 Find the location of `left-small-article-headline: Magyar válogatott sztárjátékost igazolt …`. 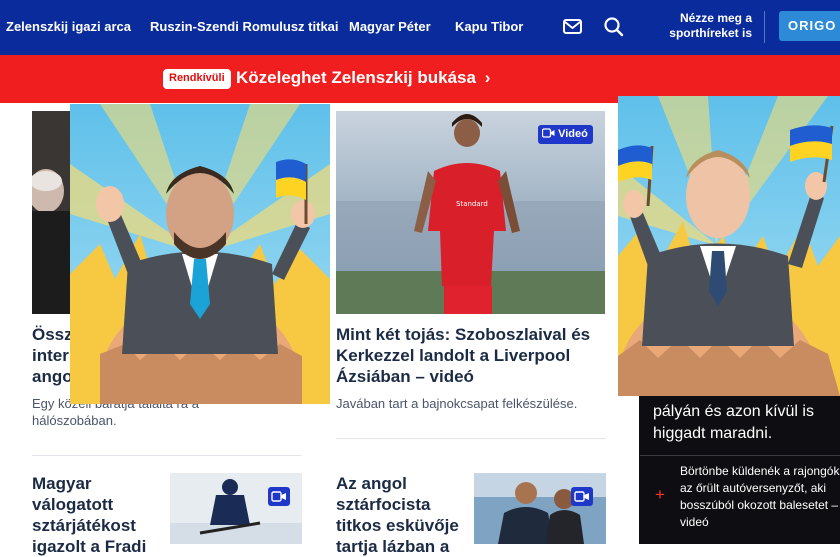

left-small-article-headline: Magyar válogatott sztárjátékost igazolt … is located at coordinates (97, 515).